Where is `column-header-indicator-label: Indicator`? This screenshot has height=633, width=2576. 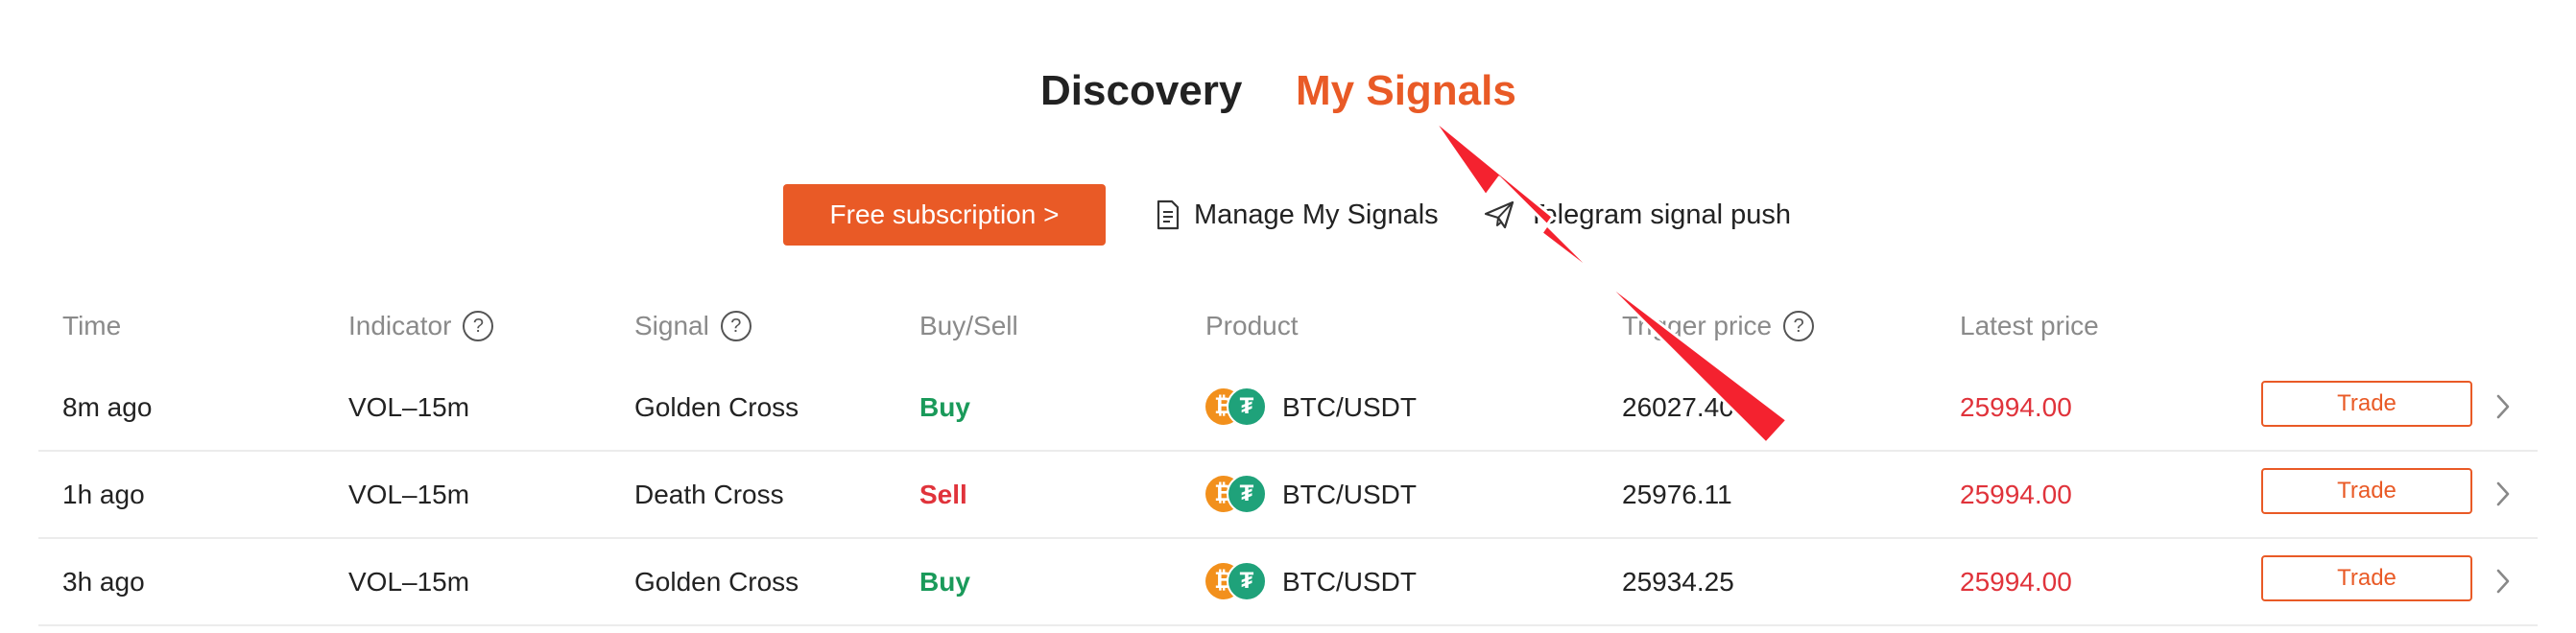
column-header-indicator-label: Indicator is located at coordinates (400, 326).